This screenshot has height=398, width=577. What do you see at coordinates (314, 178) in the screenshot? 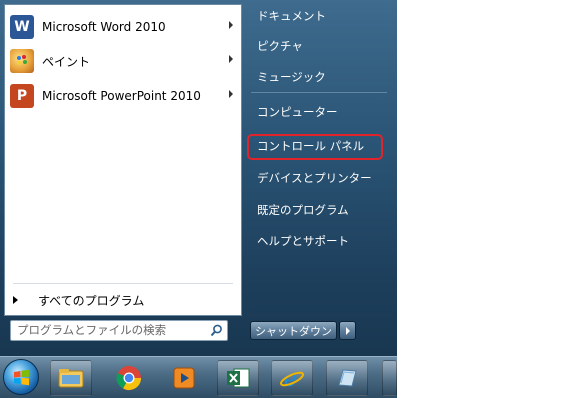
I see `devices-printers-label: デバイスとプリンター` at bounding box center [314, 178].